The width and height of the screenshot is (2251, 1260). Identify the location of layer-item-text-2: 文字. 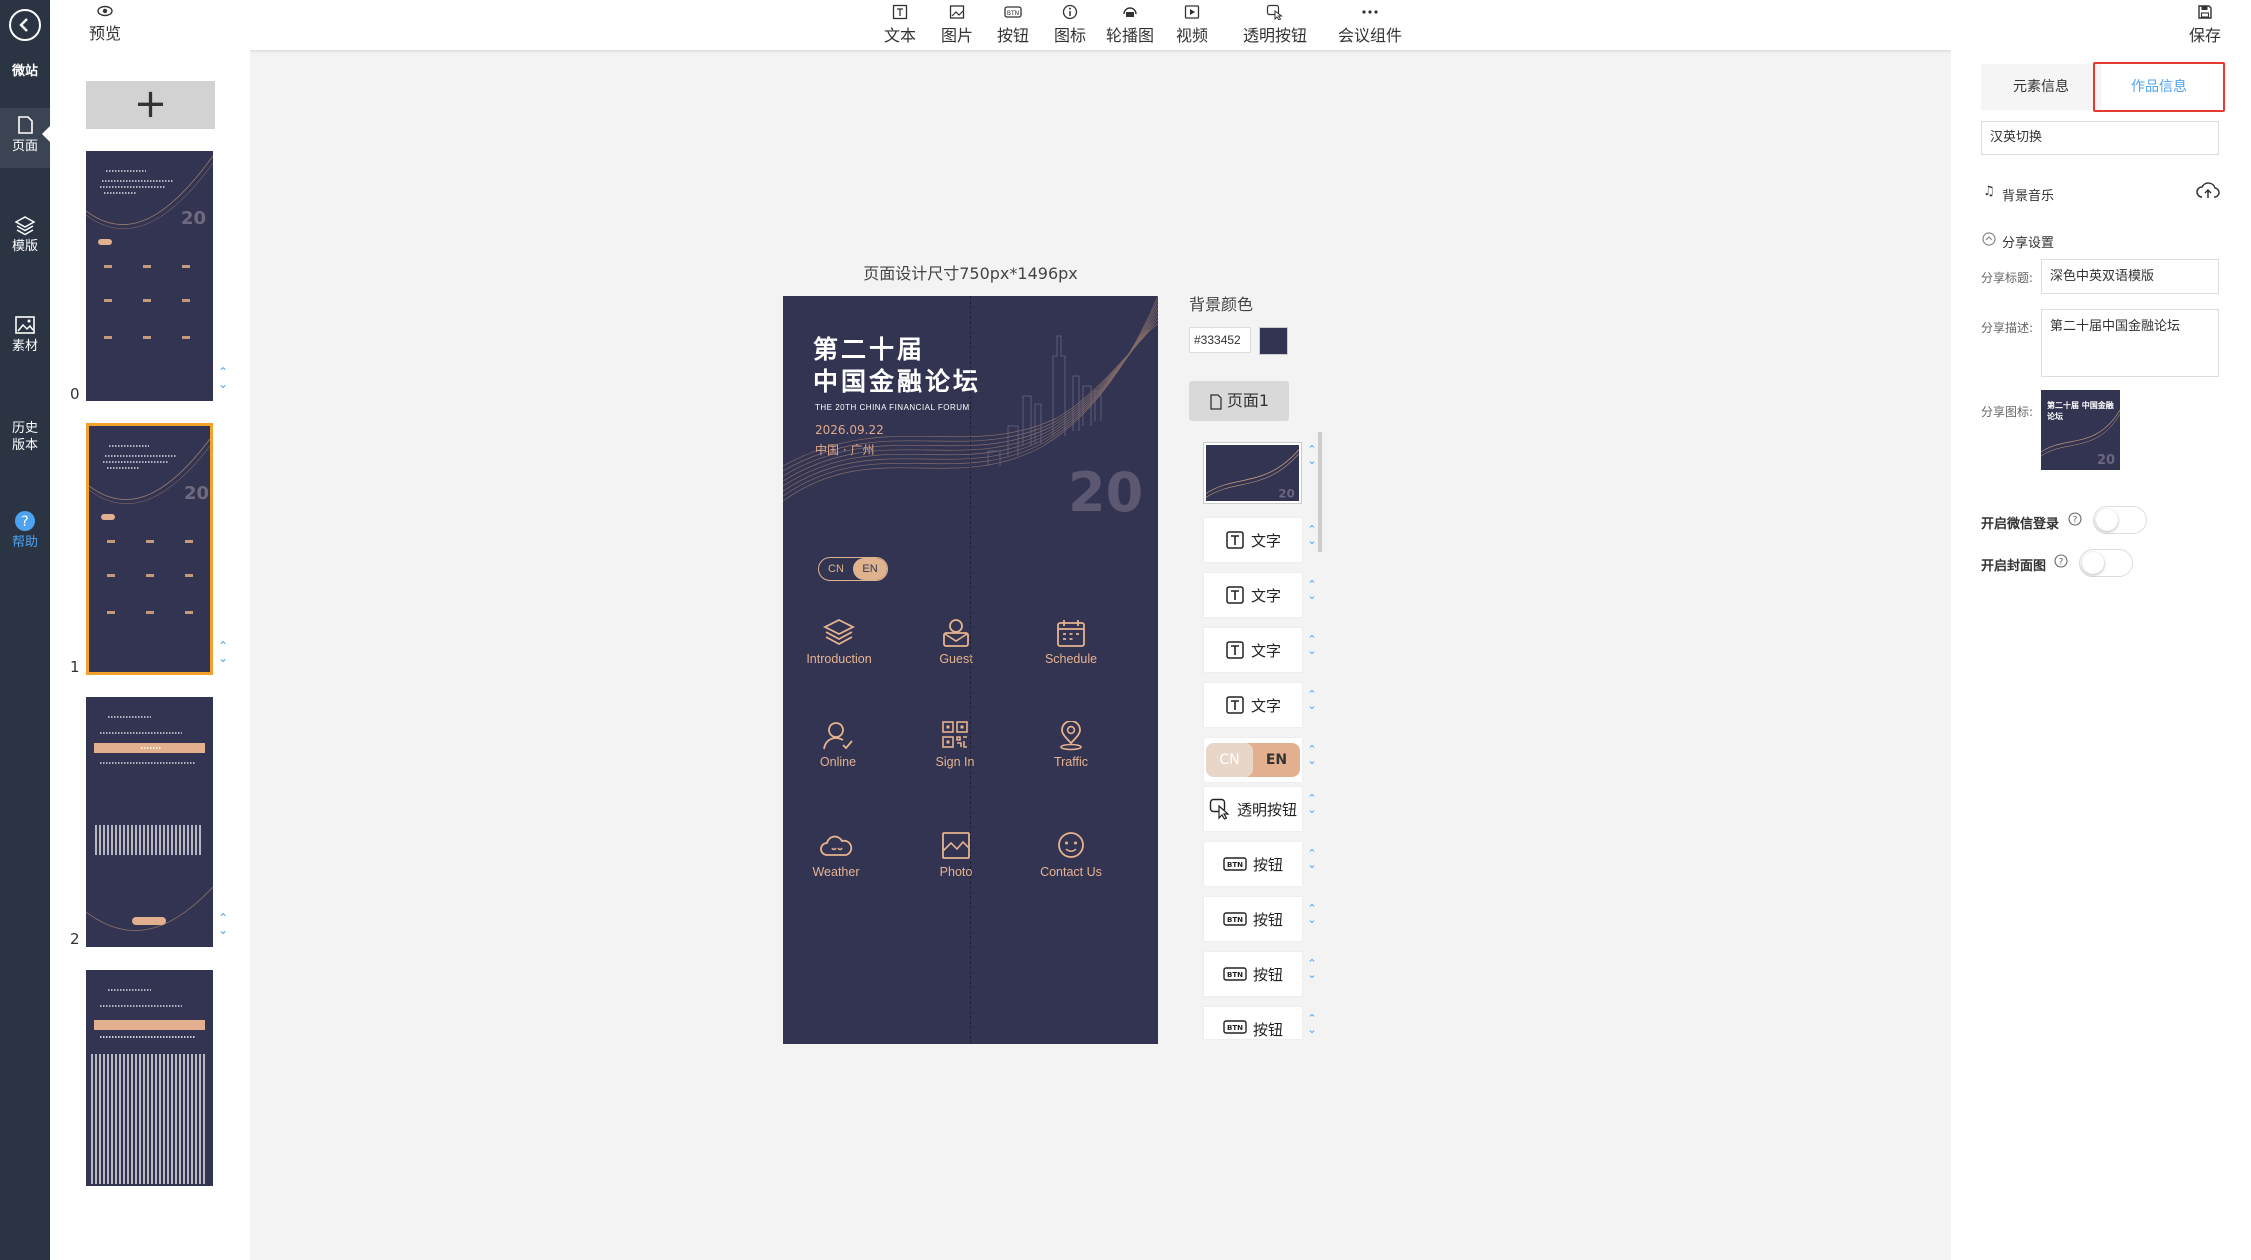
(1253, 595).